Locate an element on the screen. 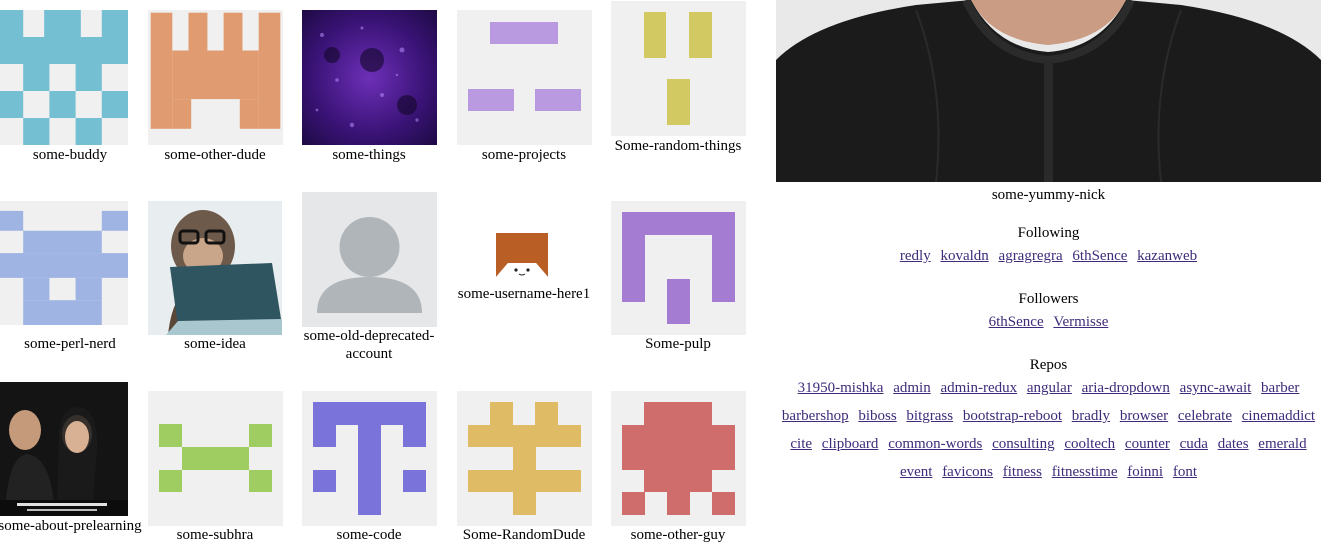 Image resolution: width=1325 pixels, height=554 pixels. repo-link: barbershop is located at coordinates (815, 416).